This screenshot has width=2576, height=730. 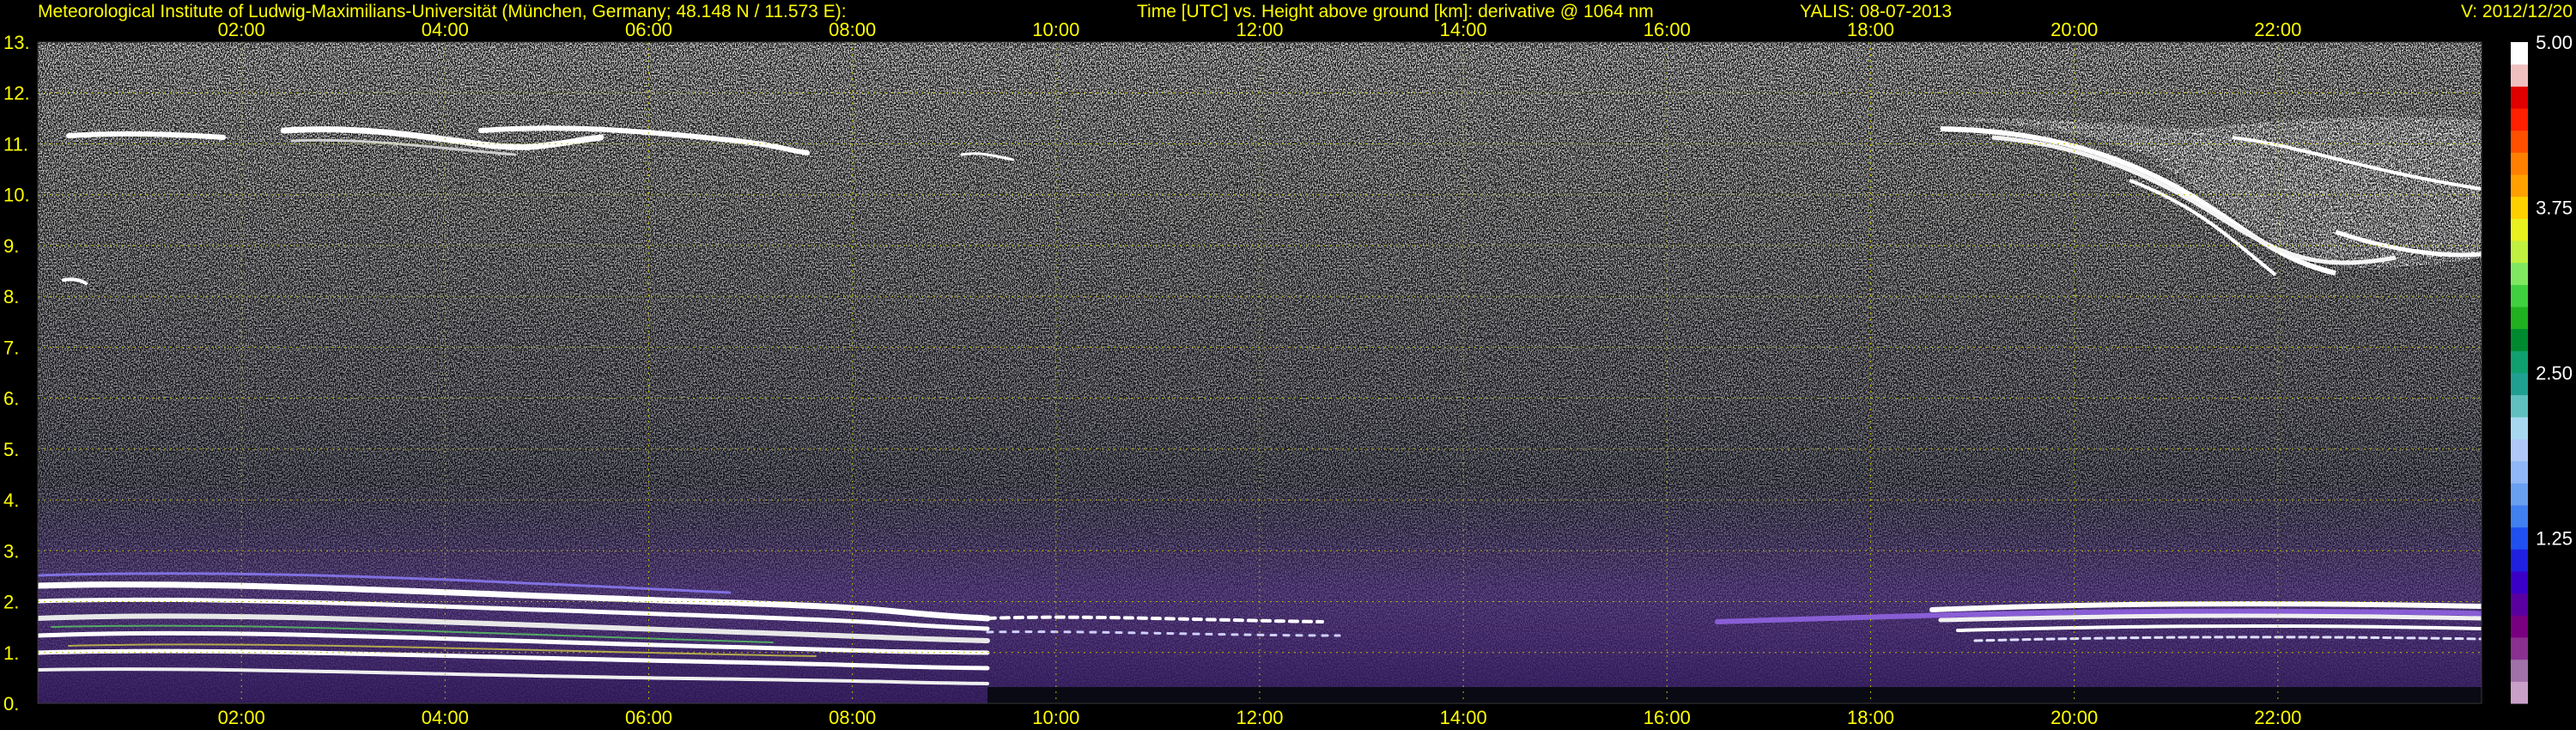 I want to click on x-tick-label-bottom: 12:00, so click(x=1259, y=717).